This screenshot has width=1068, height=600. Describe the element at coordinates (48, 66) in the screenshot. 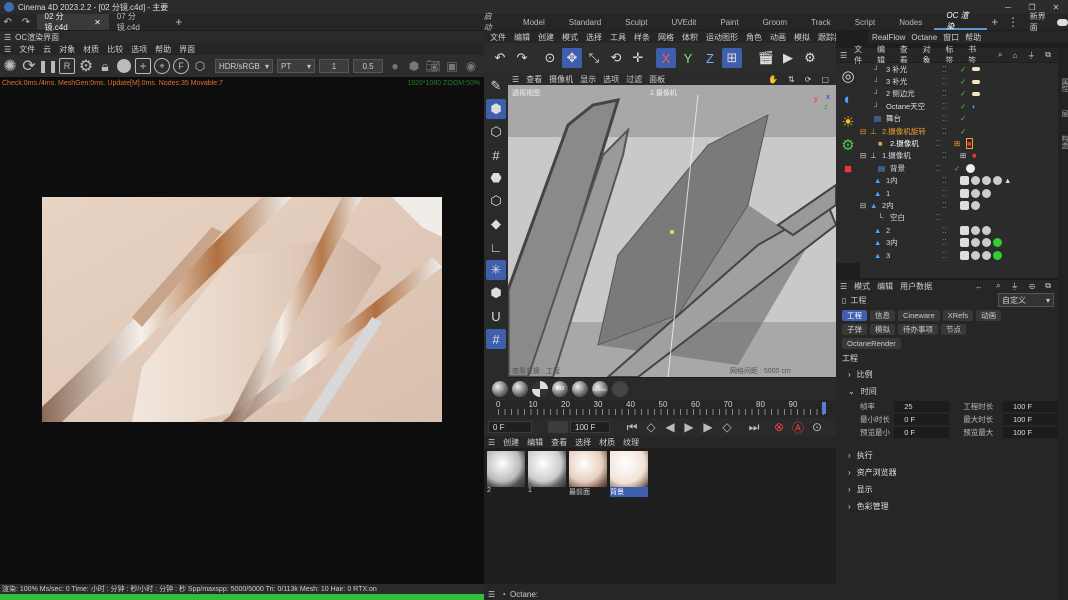

I see `pause-icon: ❚❚` at that location.